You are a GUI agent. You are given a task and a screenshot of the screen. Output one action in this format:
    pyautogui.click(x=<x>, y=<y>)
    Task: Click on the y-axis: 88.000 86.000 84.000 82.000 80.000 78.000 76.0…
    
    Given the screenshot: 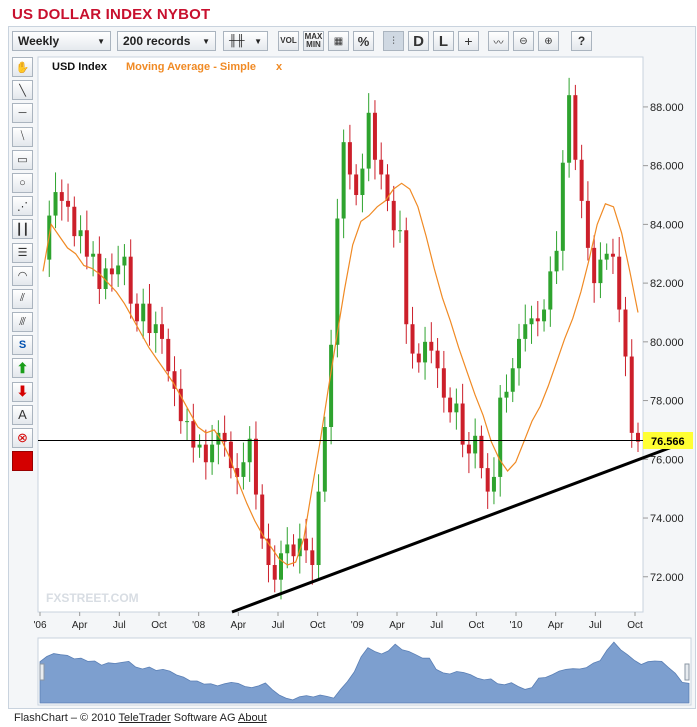 What is the action you would take?
    pyautogui.click(x=663, y=343)
    